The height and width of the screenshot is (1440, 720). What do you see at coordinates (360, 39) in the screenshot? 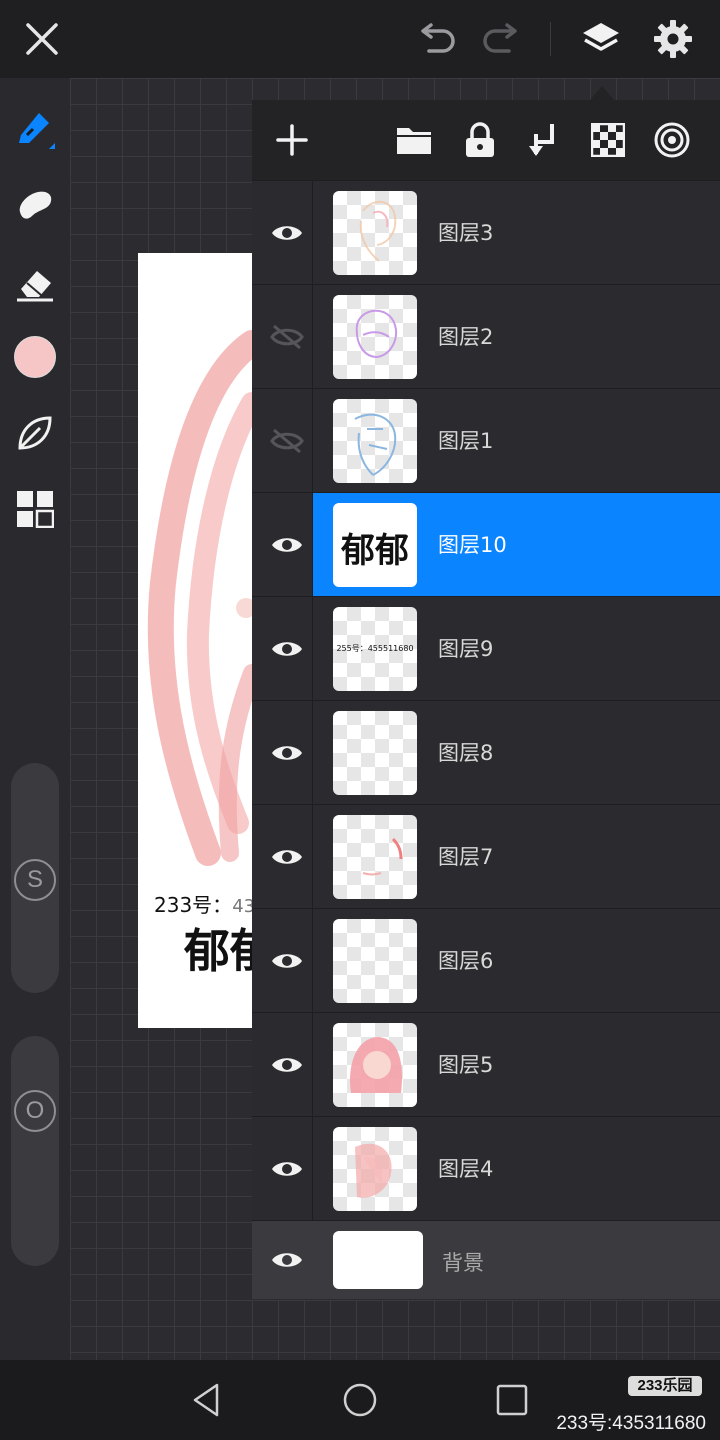
I see `top-toolbar` at bounding box center [360, 39].